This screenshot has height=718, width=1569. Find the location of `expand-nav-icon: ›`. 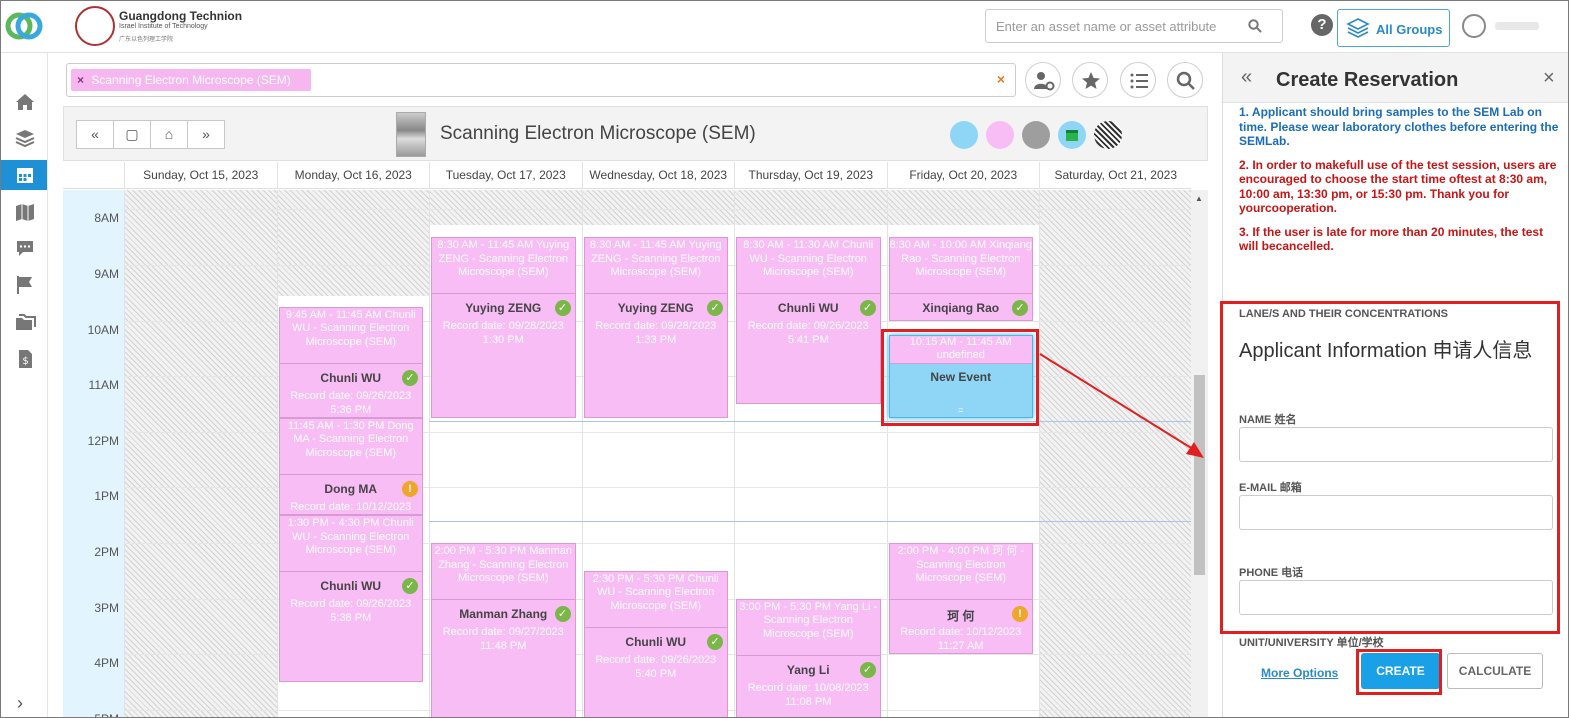

expand-nav-icon: › is located at coordinates (20, 703).